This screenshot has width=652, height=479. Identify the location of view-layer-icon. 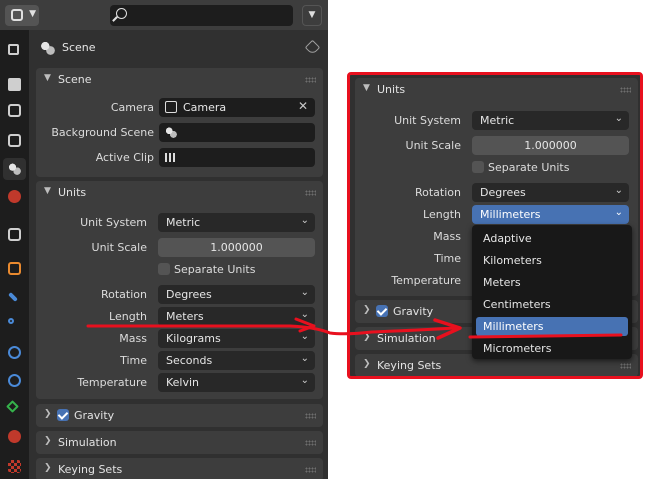
(14, 140).